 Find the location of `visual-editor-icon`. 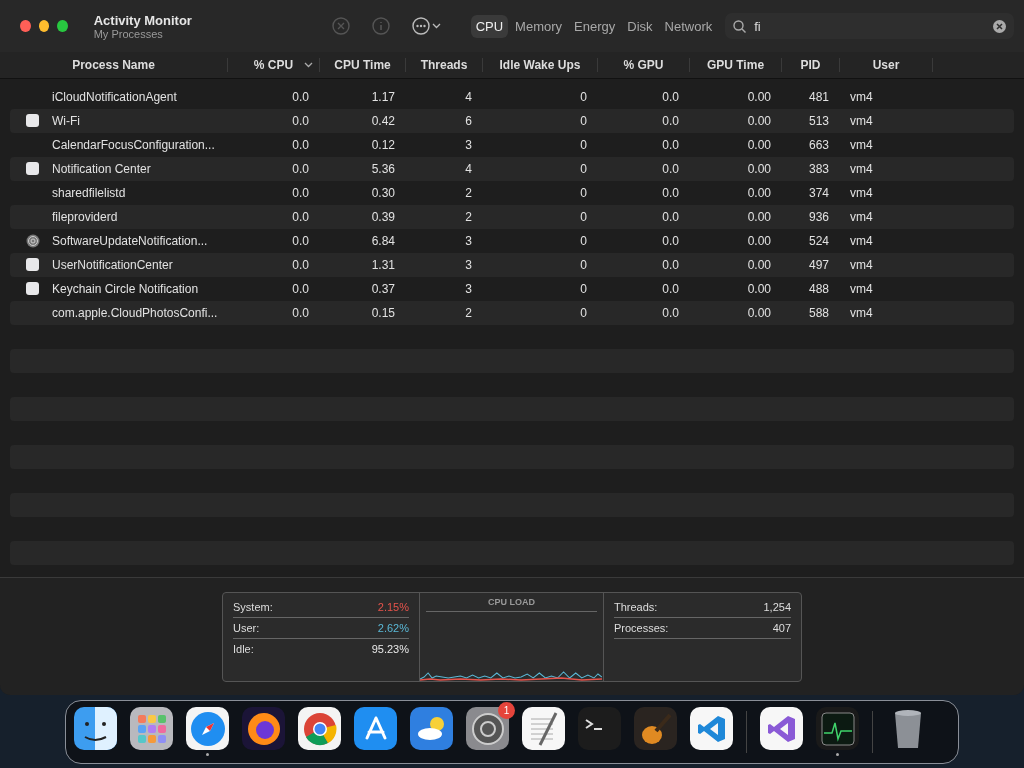

visual-editor-icon is located at coordinates (781, 728).